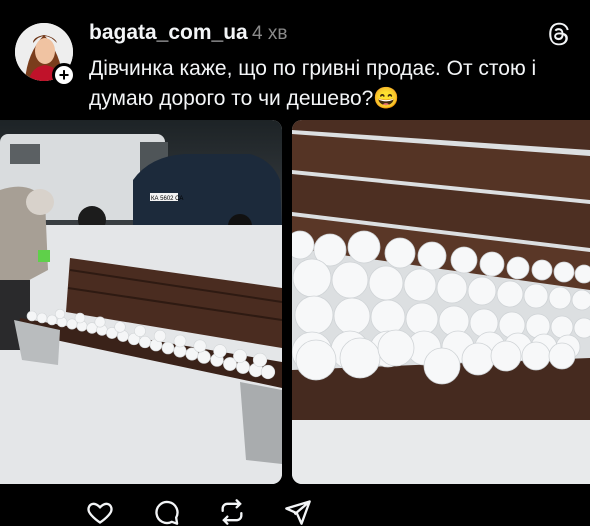 This screenshot has width=590, height=526. Describe the element at coordinates (558, 34) in the screenshot. I see `threads-logo-icon` at that location.